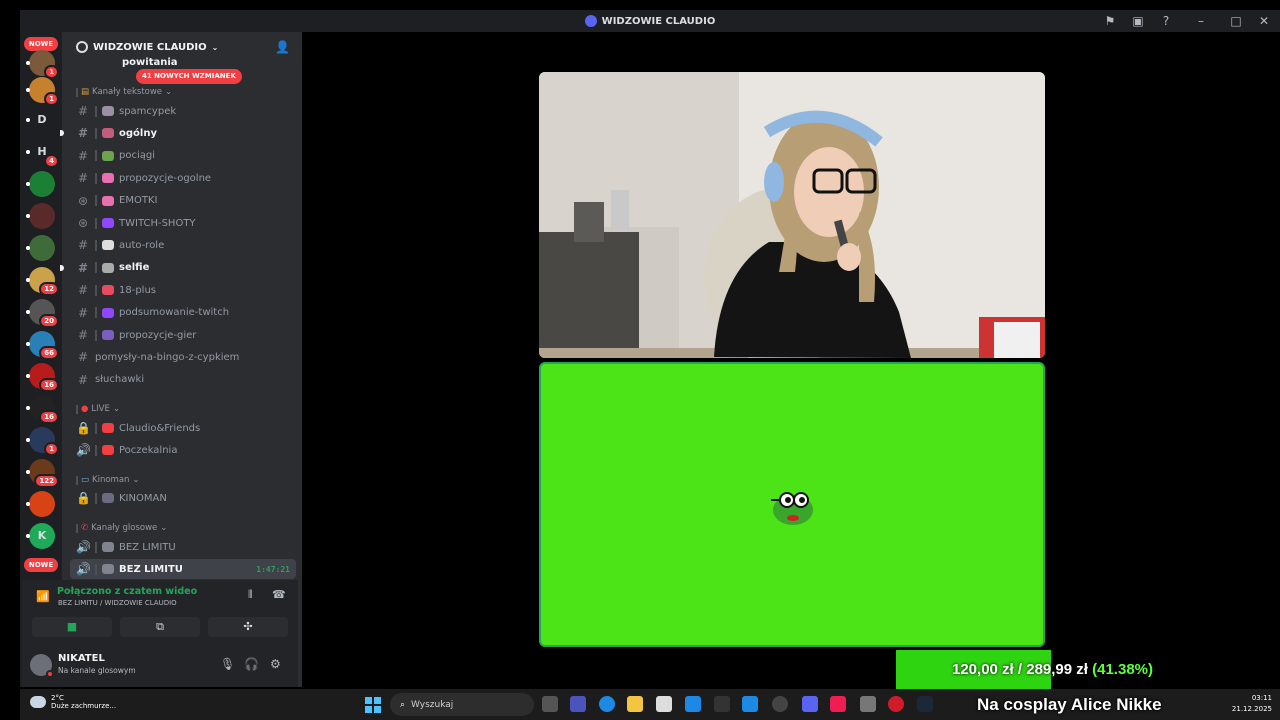 This screenshot has height=720, width=1280. What do you see at coordinates (250, 595) in the screenshot?
I see `noise-suppression-icon: ⫴` at bounding box center [250, 595].